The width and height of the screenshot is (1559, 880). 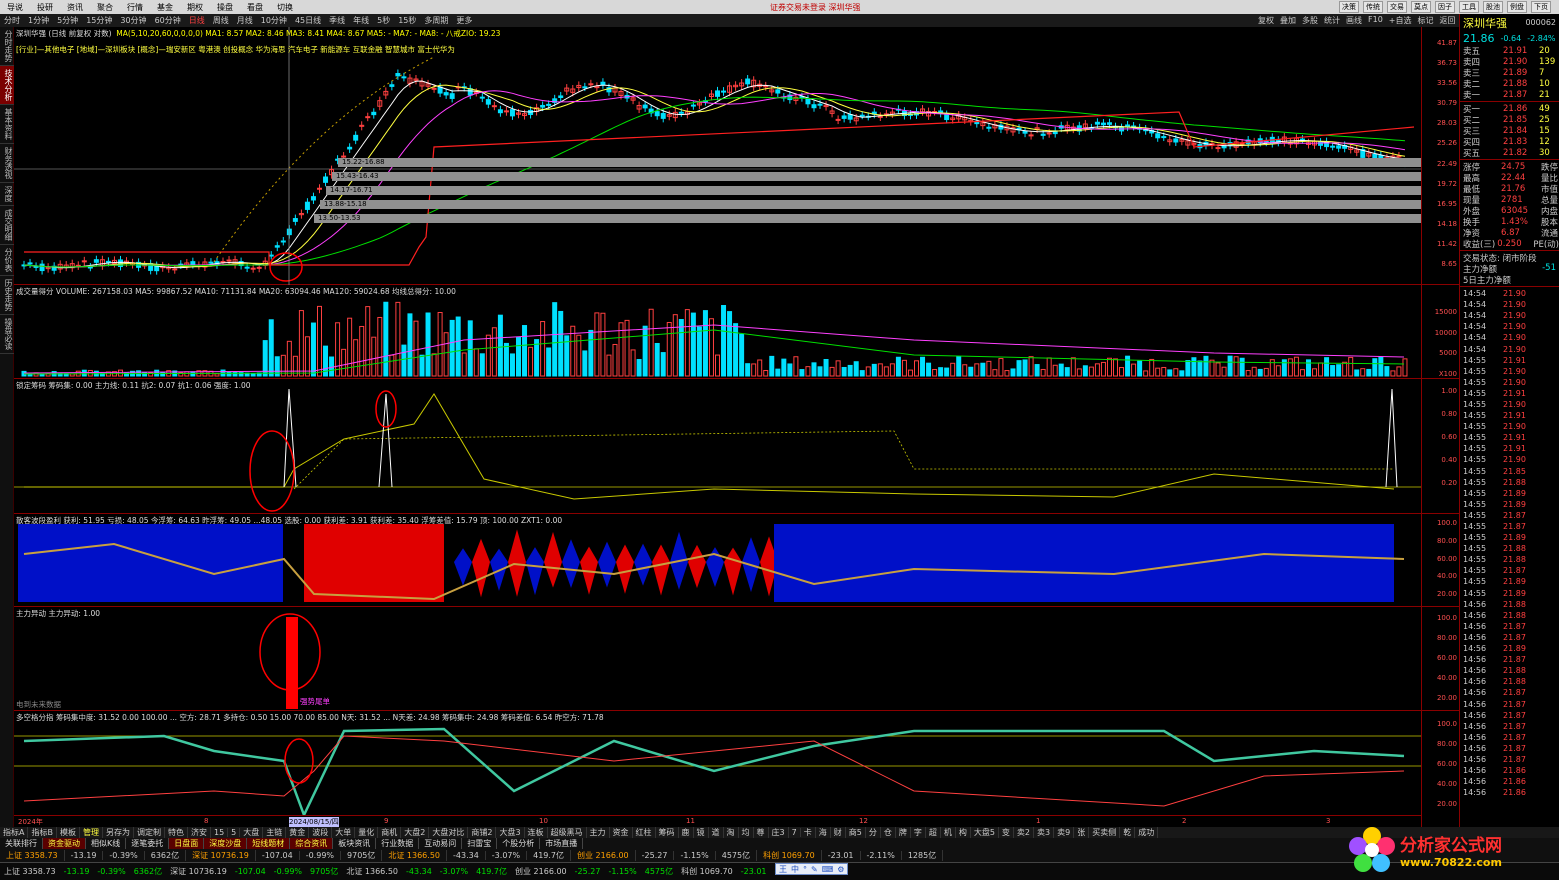 What do you see at coordinates (344, 832) in the screenshot?
I see `indicator-tab-14: 大单` at bounding box center [344, 832].